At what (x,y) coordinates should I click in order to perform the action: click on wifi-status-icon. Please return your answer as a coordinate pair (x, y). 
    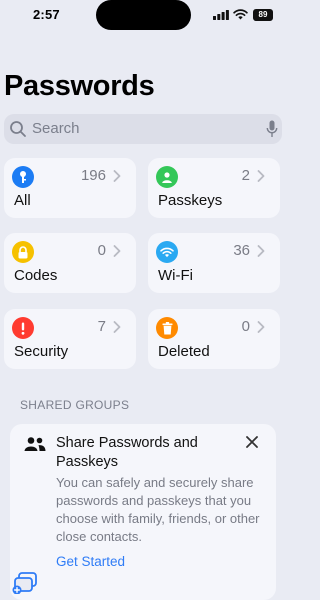
    Looking at the image, I should click on (240, 14).